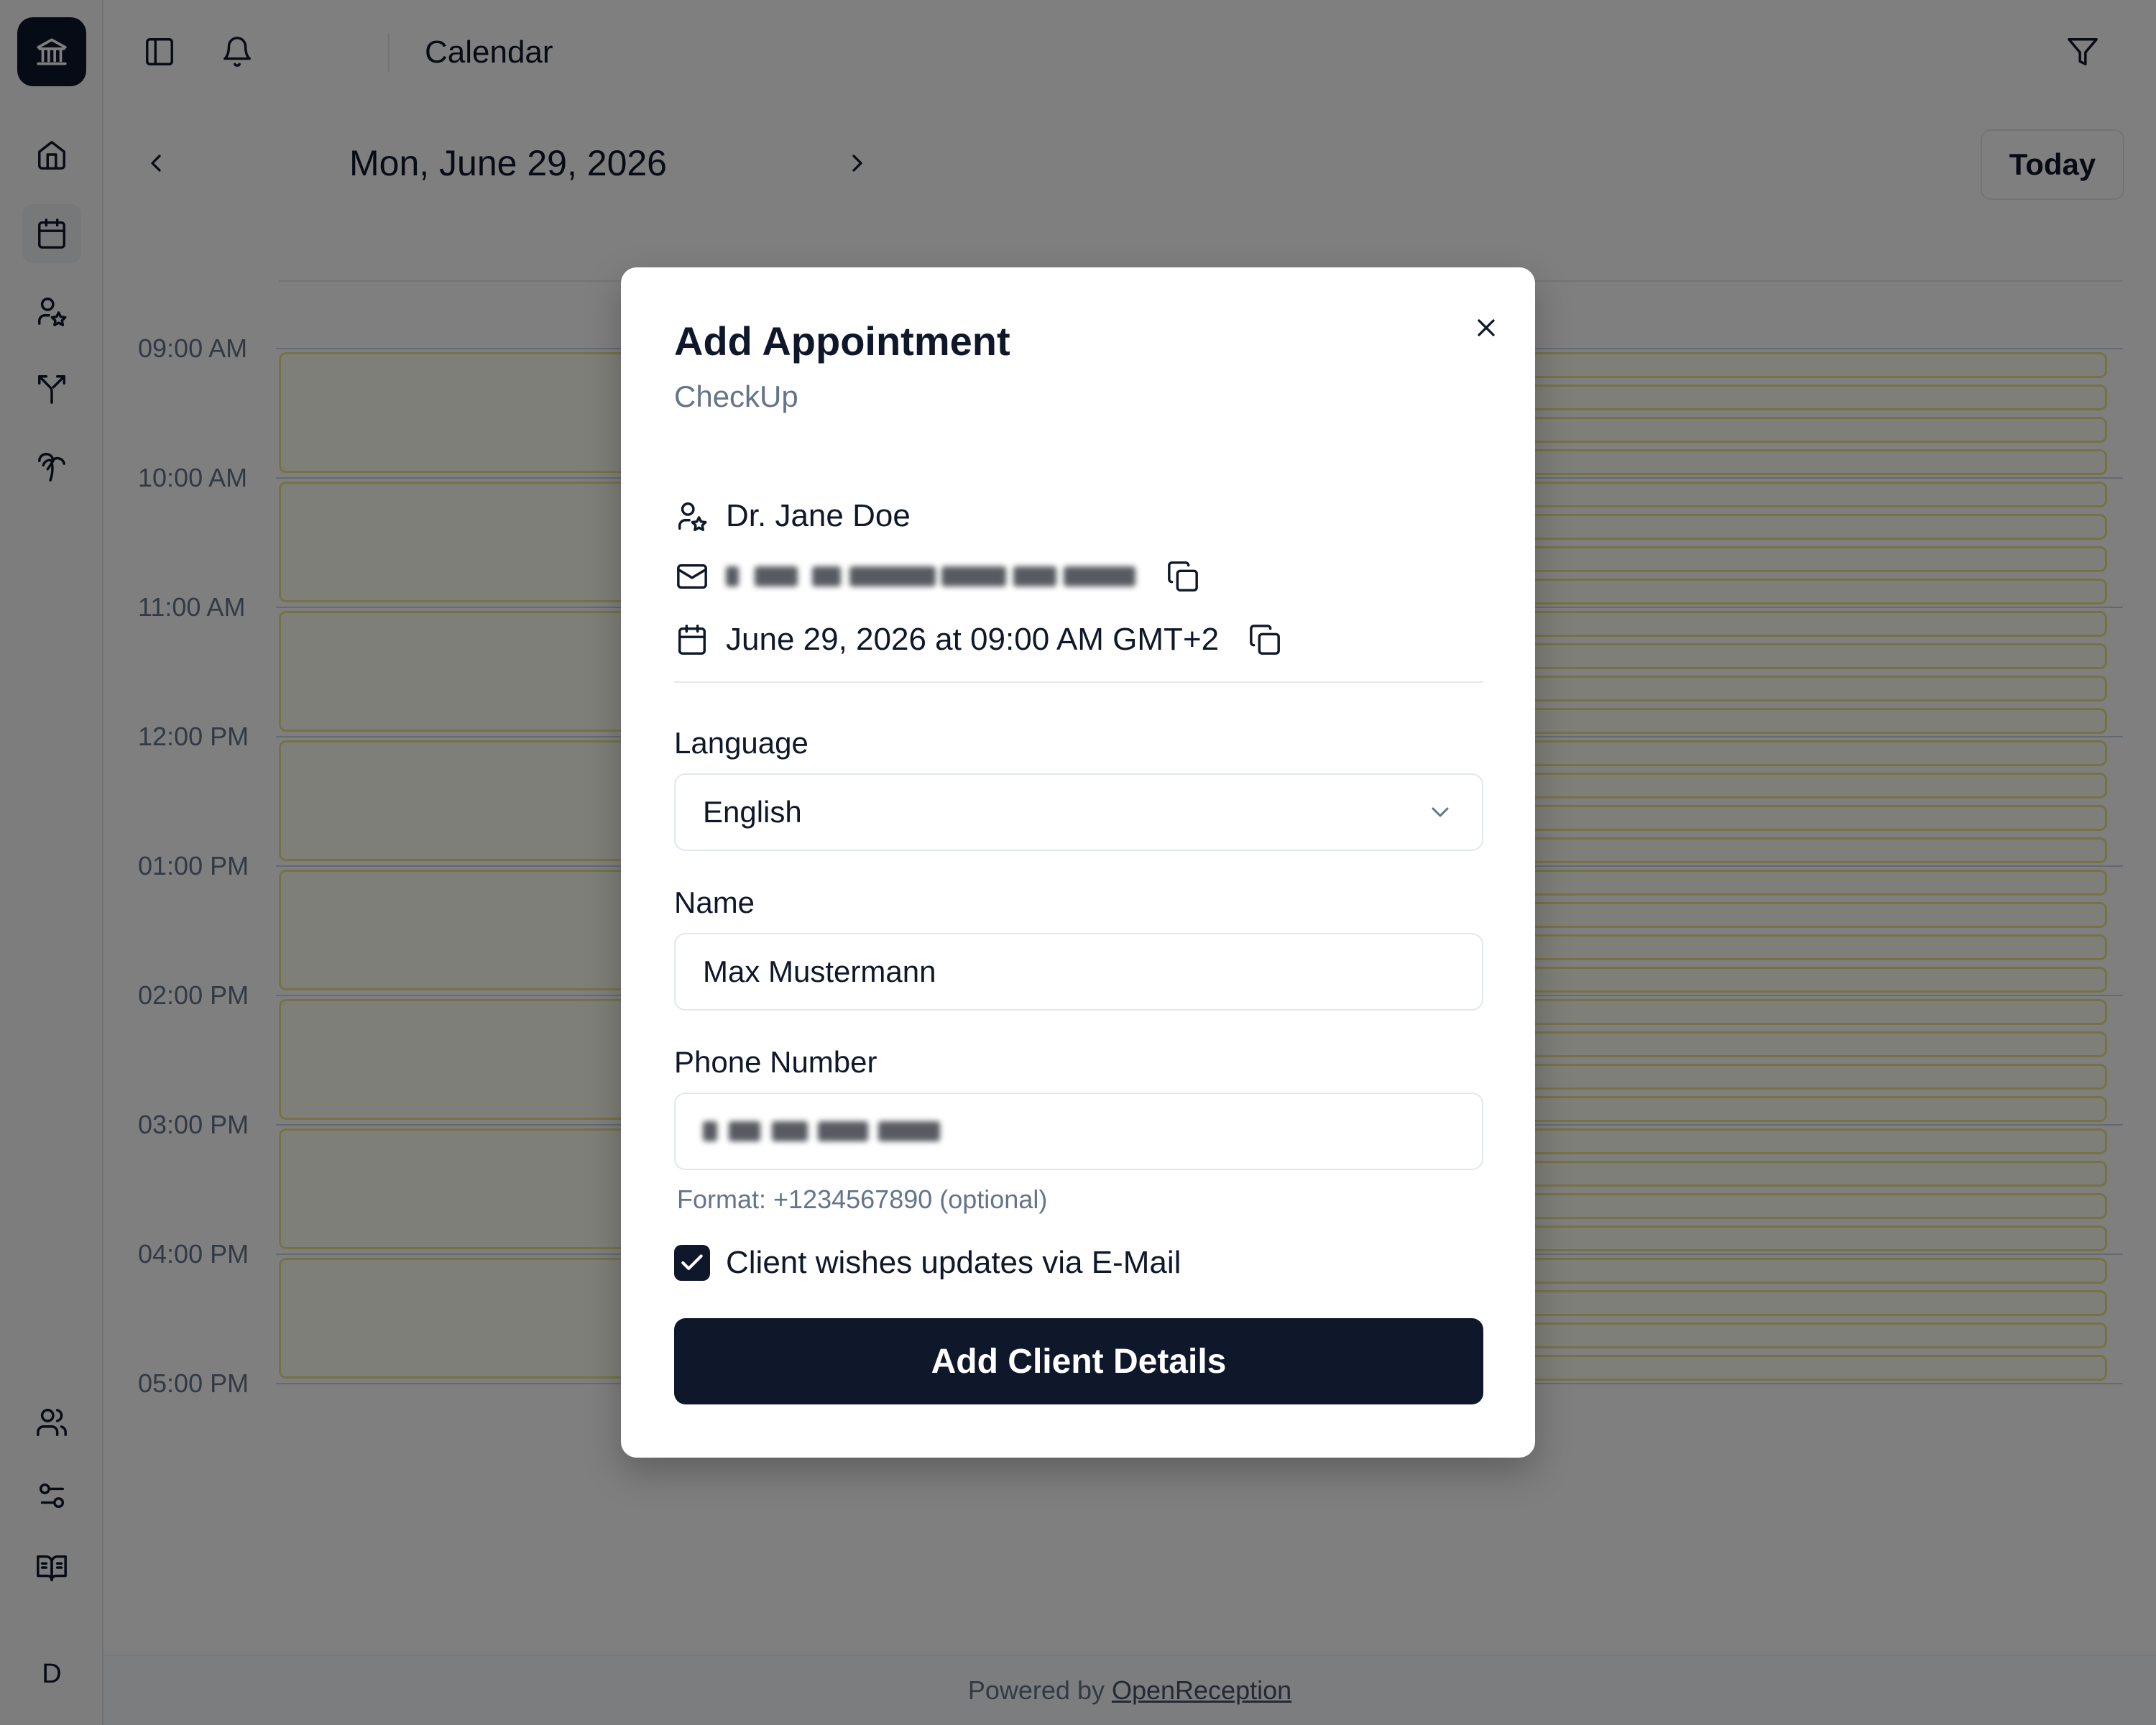 The width and height of the screenshot is (2156, 1725). Describe the element at coordinates (1440, 812) in the screenshot. I see `chevron-down-icon` at that location.